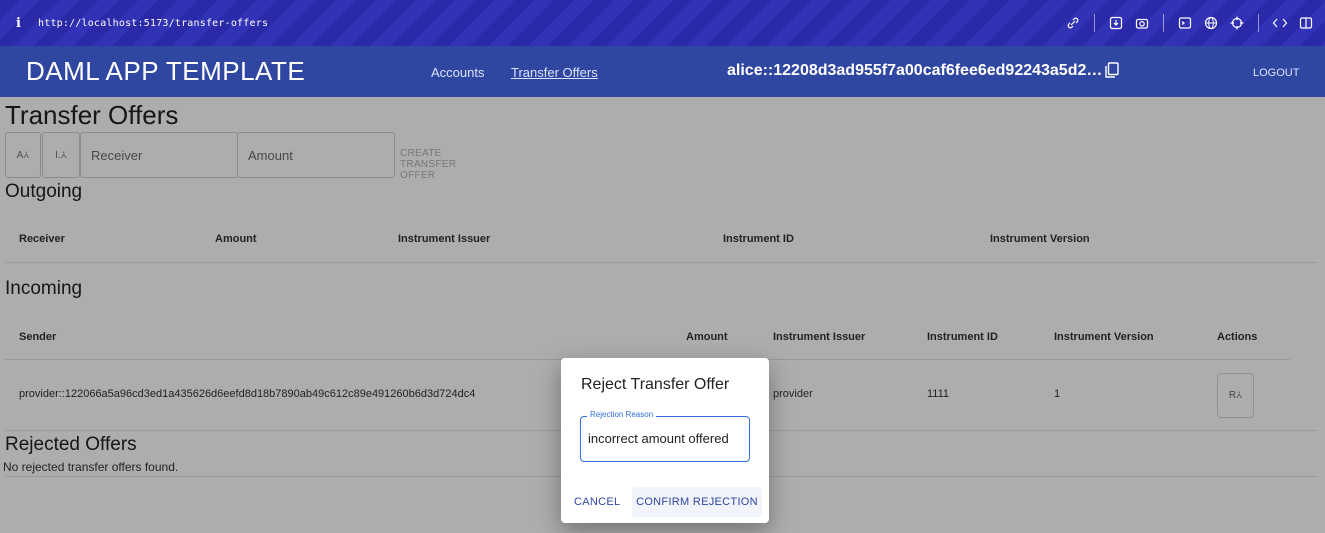  What do you see at coordinates (1116, 23) in the screenshot?
I see `save-icon` at bounding box center [1116, 23].